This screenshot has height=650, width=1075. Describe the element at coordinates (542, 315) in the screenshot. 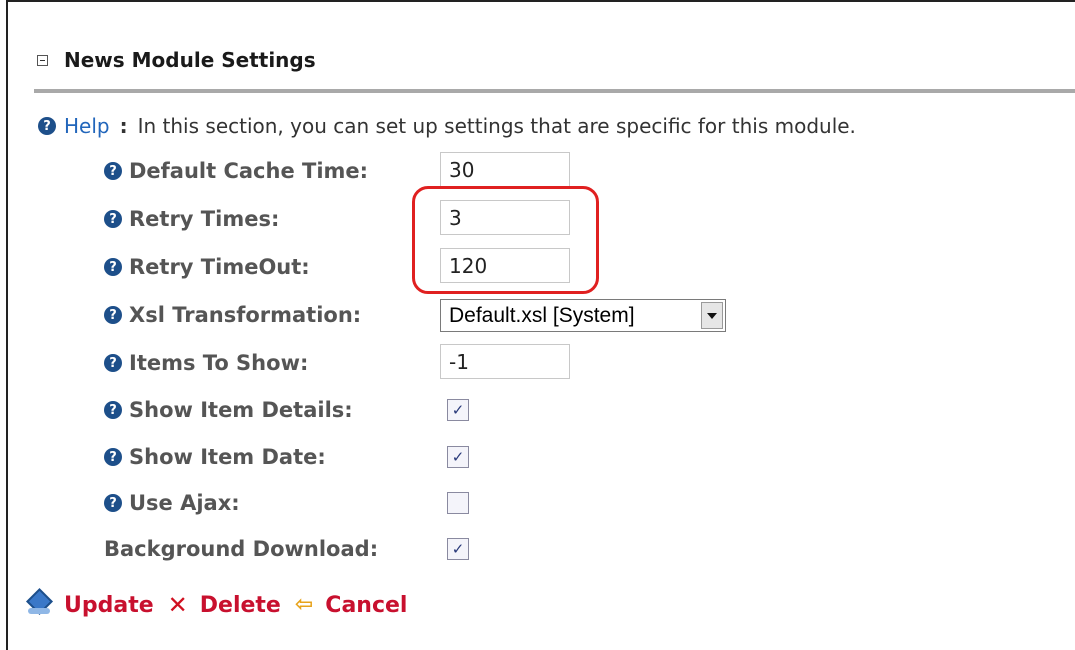

I see `xsl-transformation-selected: Default.xsl [System]` at that location.